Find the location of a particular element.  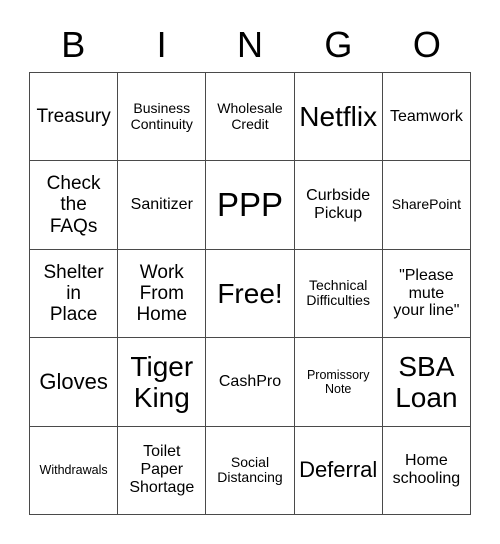

bingo-cell: Curbside Pickup is located at coordinates (338, 205).